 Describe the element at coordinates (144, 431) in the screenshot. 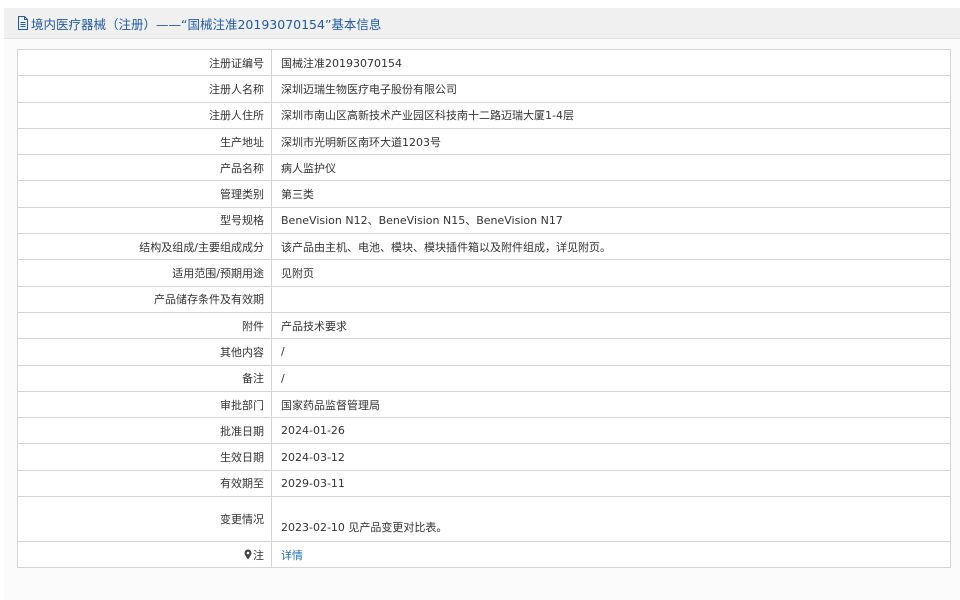

I see `row-label: 批准日期` at that location.